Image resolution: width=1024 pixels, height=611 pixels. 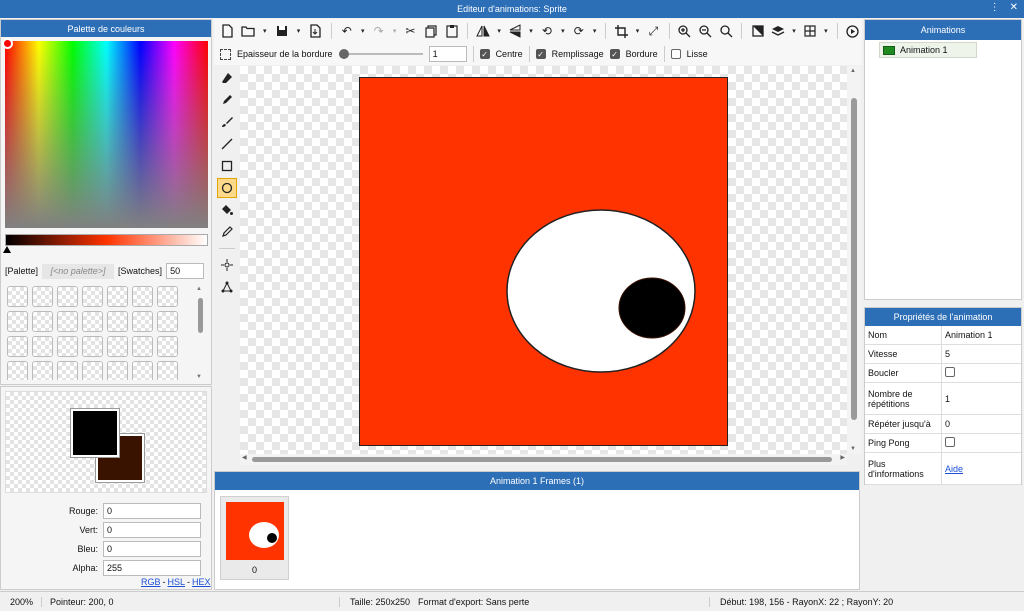 I want to click on export-icon, so click(x=315, y=31).